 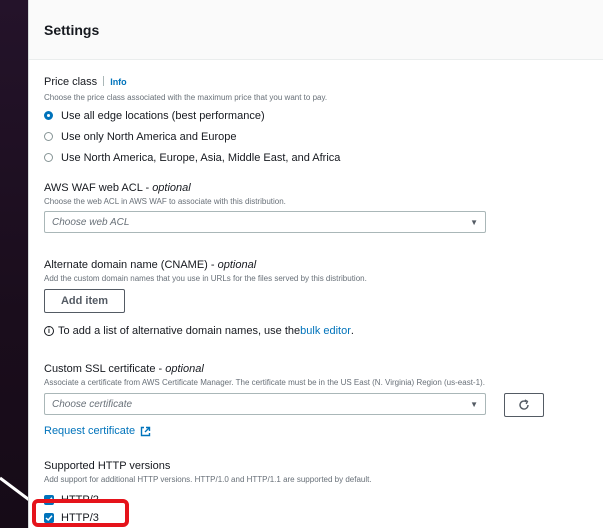 I want to click on cname-optional: optional, so click(x=237, y=265).